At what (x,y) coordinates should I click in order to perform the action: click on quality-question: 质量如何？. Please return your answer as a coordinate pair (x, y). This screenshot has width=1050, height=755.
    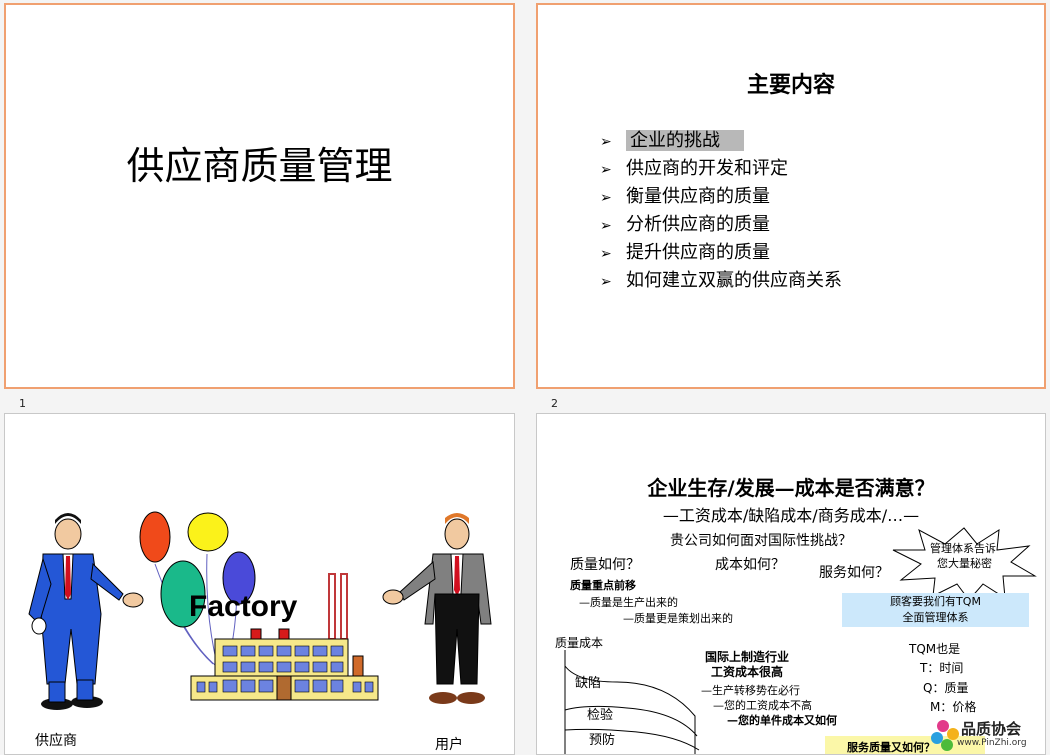
    Looking at the image, I should click on (605, 565).